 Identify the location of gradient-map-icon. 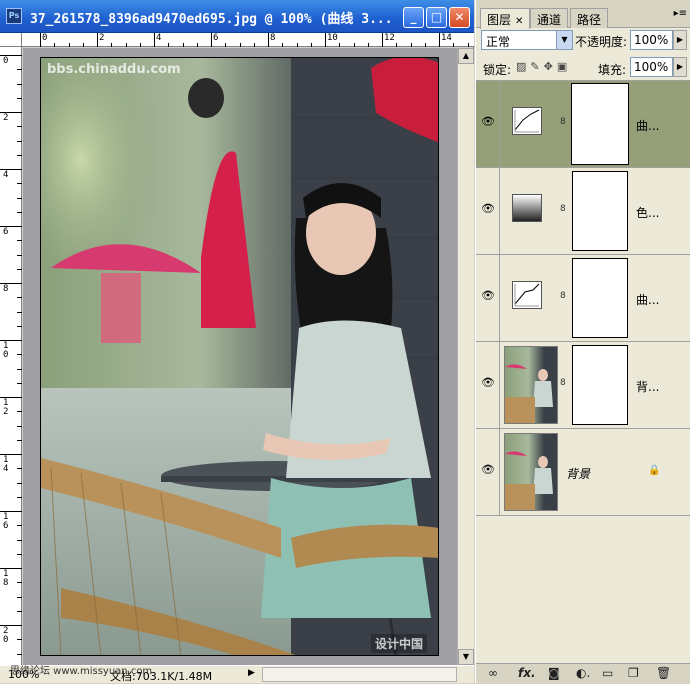
(527, 208).